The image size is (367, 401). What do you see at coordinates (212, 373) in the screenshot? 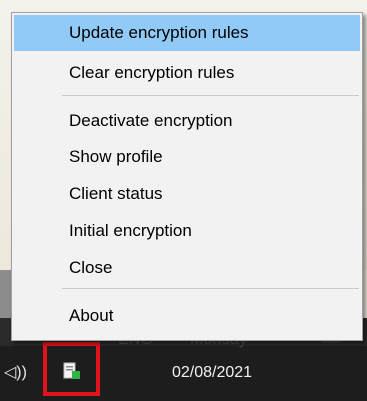
I see `taskbar-date: 02/08/2021` at bounding box center [212, 373].